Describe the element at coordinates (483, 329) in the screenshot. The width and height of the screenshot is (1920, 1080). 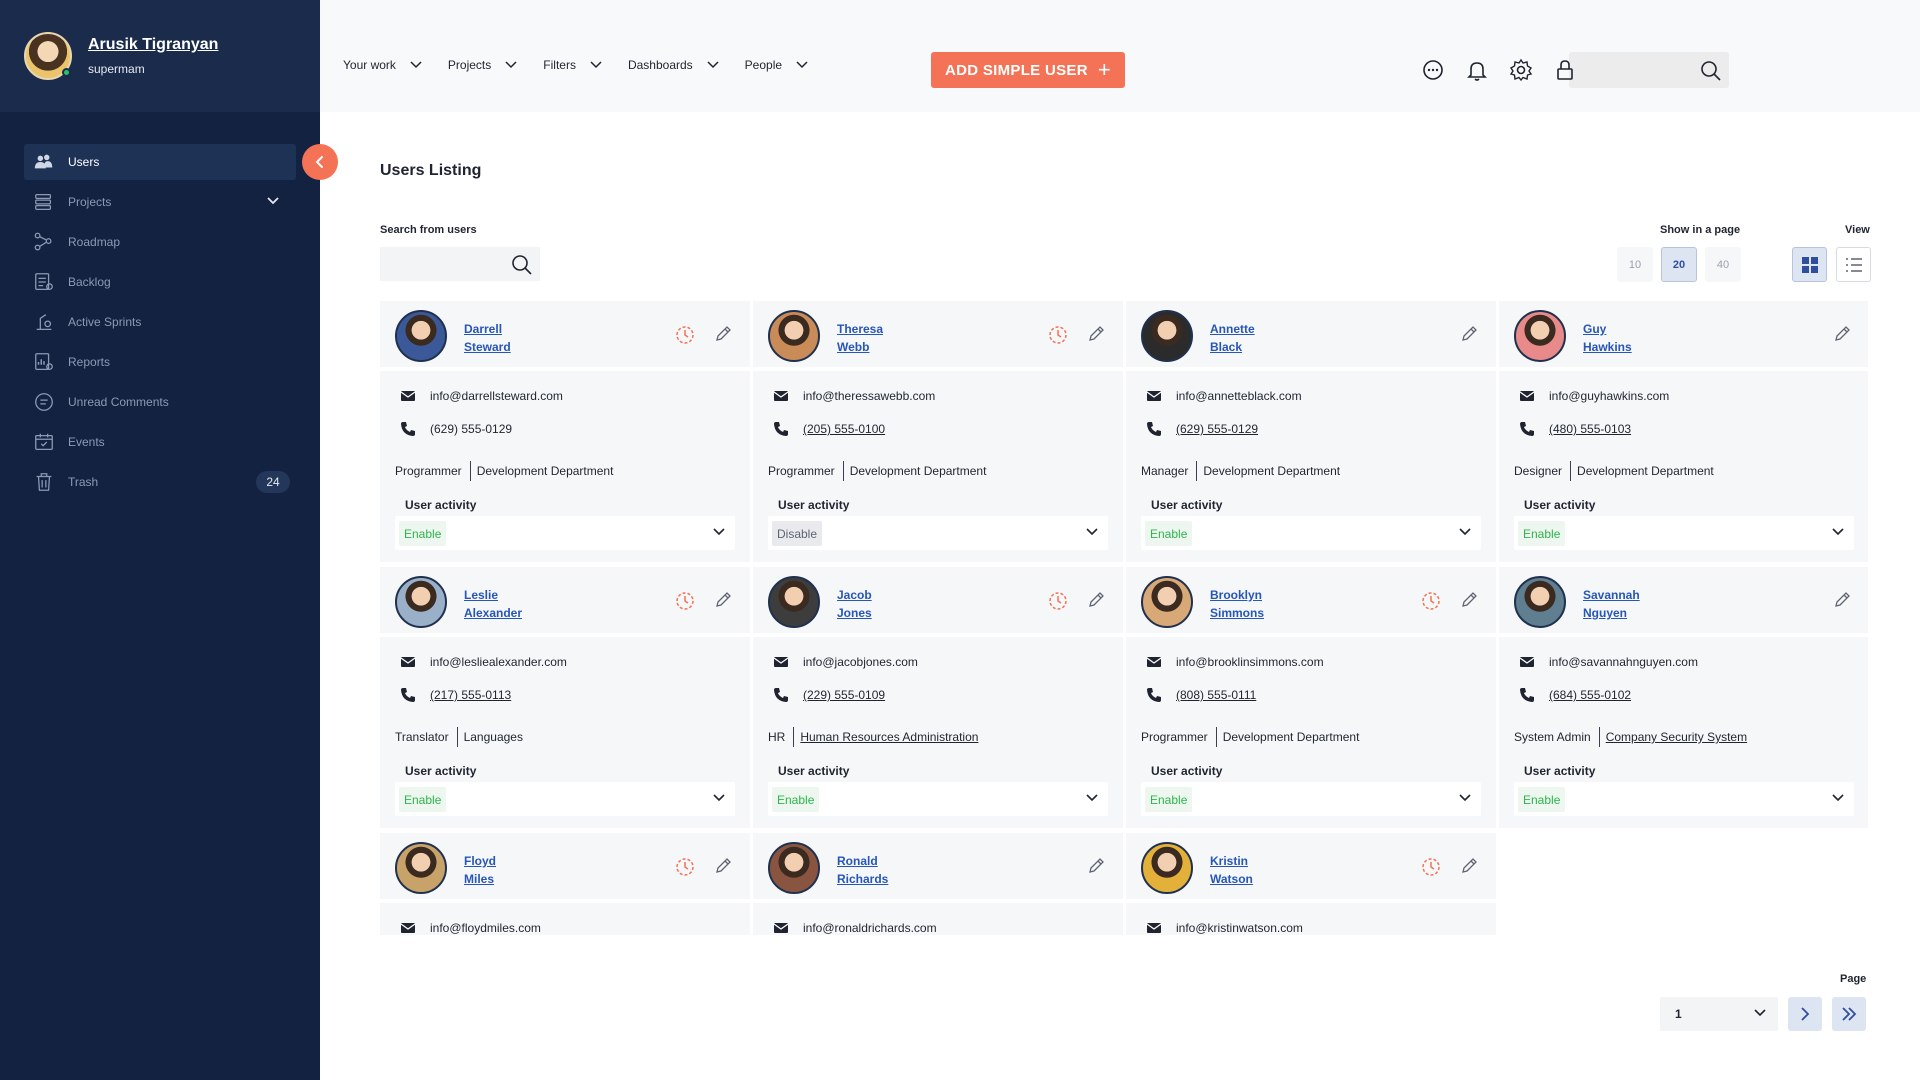
I see `user-first-name: Darrell` at that location.